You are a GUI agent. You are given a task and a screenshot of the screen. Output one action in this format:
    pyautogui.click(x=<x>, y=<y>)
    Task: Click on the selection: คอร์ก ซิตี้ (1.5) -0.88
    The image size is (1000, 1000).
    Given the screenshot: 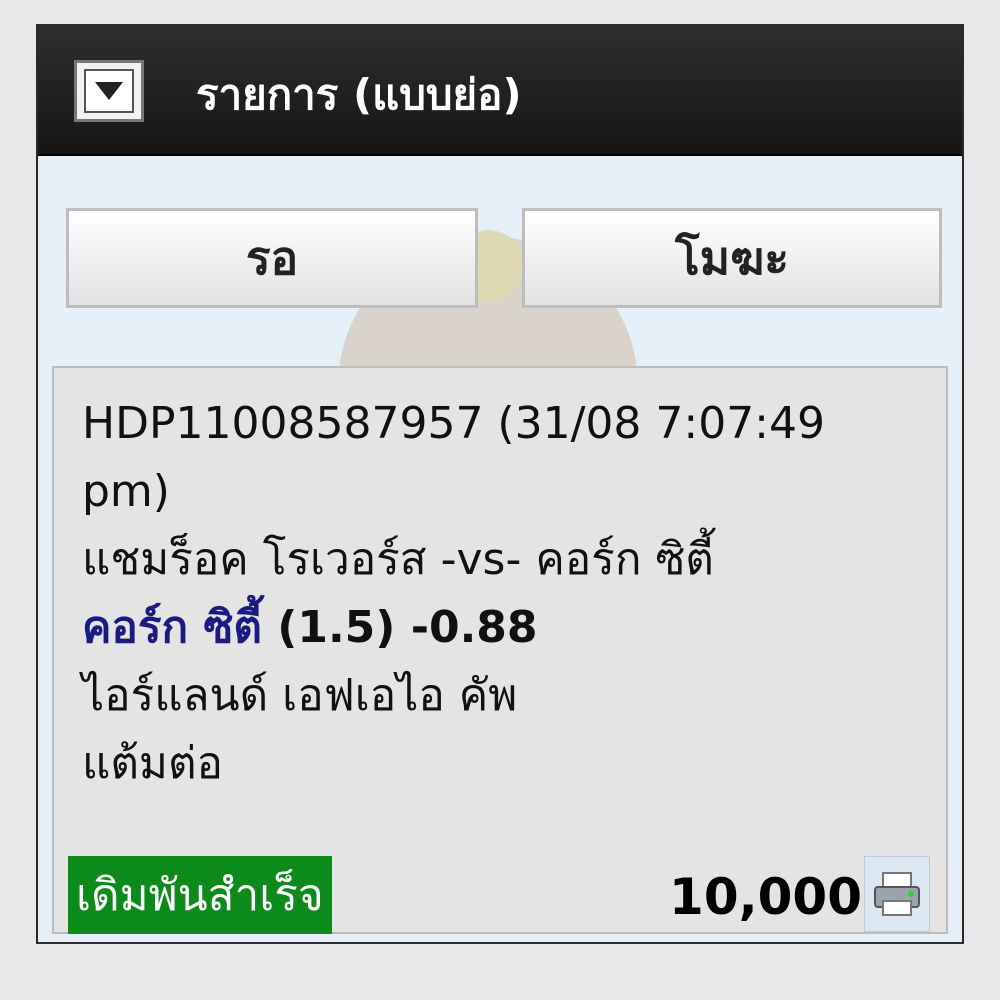 What is the action you would take?
    pyautogui.click(x=500, y=628)
    